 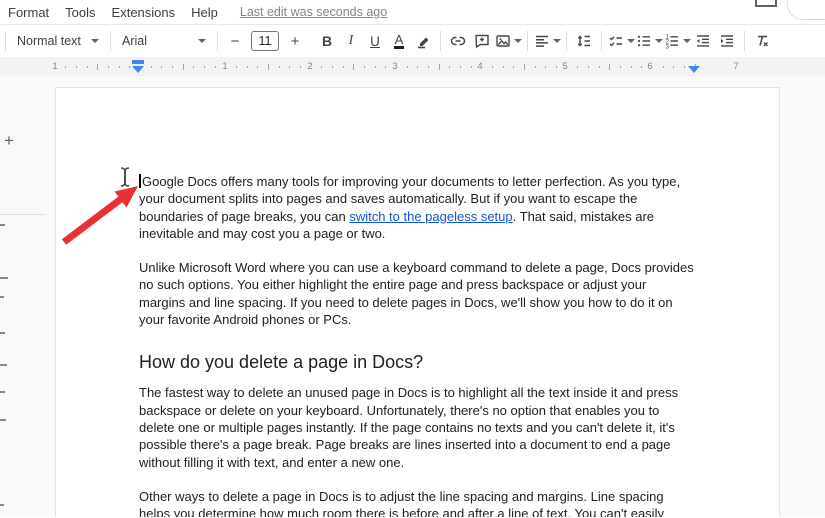 I want to click on pageless-setup-link: switch to the pageless setup, so click(x=430, y=216).